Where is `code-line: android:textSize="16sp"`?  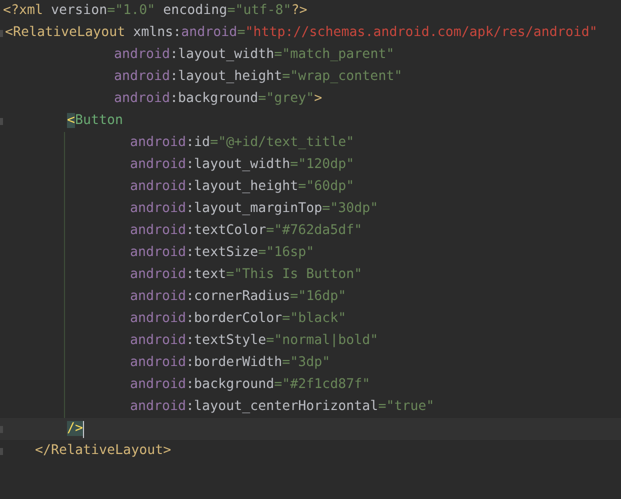 code-line: android:textSize="16sp" is located at coordinates (222, 253).